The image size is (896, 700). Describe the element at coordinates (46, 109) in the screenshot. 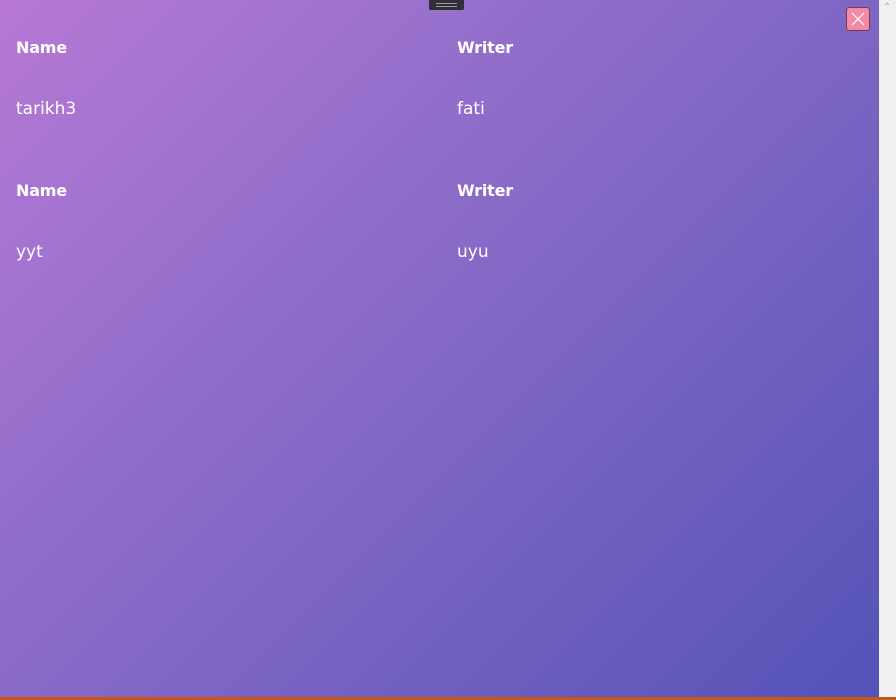

I see `name-value: tarikh3` at that location.